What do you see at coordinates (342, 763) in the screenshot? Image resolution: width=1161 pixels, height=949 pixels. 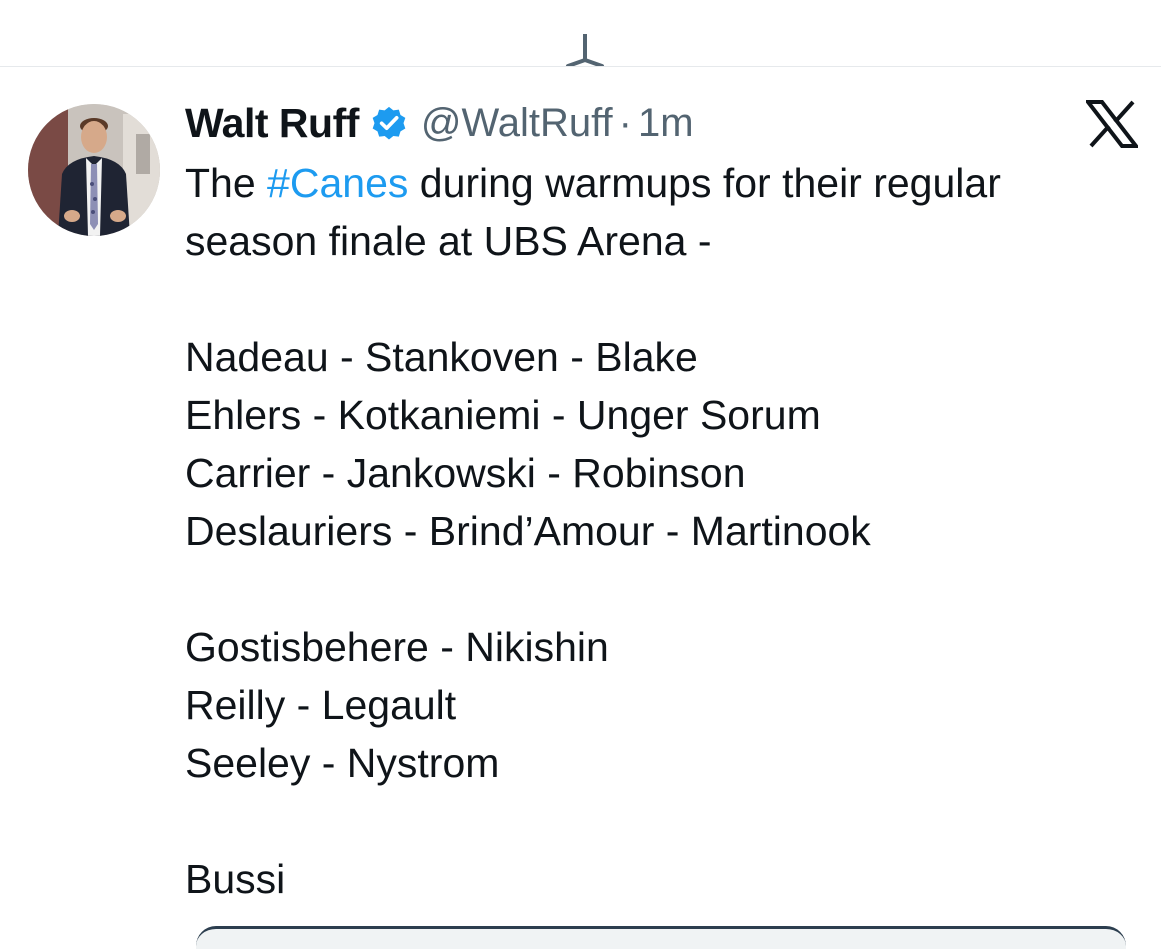 I see `defense-pair: Seeley - Nystrom` at bounding box center [342, 763].